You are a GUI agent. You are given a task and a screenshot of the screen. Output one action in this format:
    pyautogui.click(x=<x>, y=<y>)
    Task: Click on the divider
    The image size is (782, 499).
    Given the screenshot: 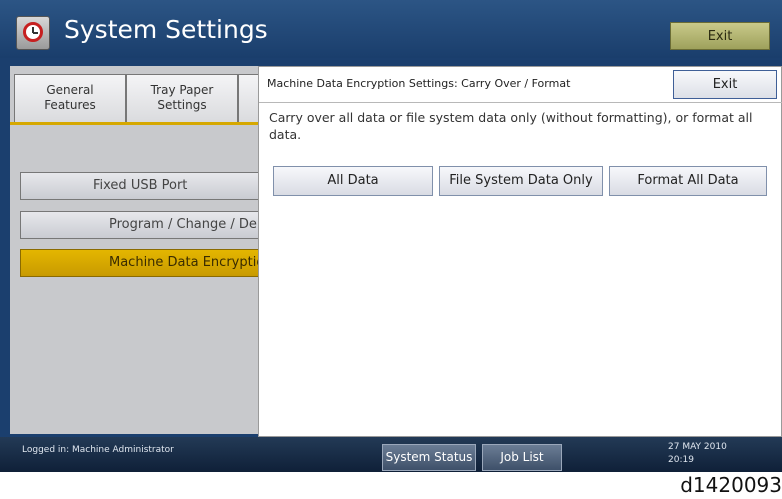 What is the action you would take?
    pyautogui.click(x=520, y=102)
    